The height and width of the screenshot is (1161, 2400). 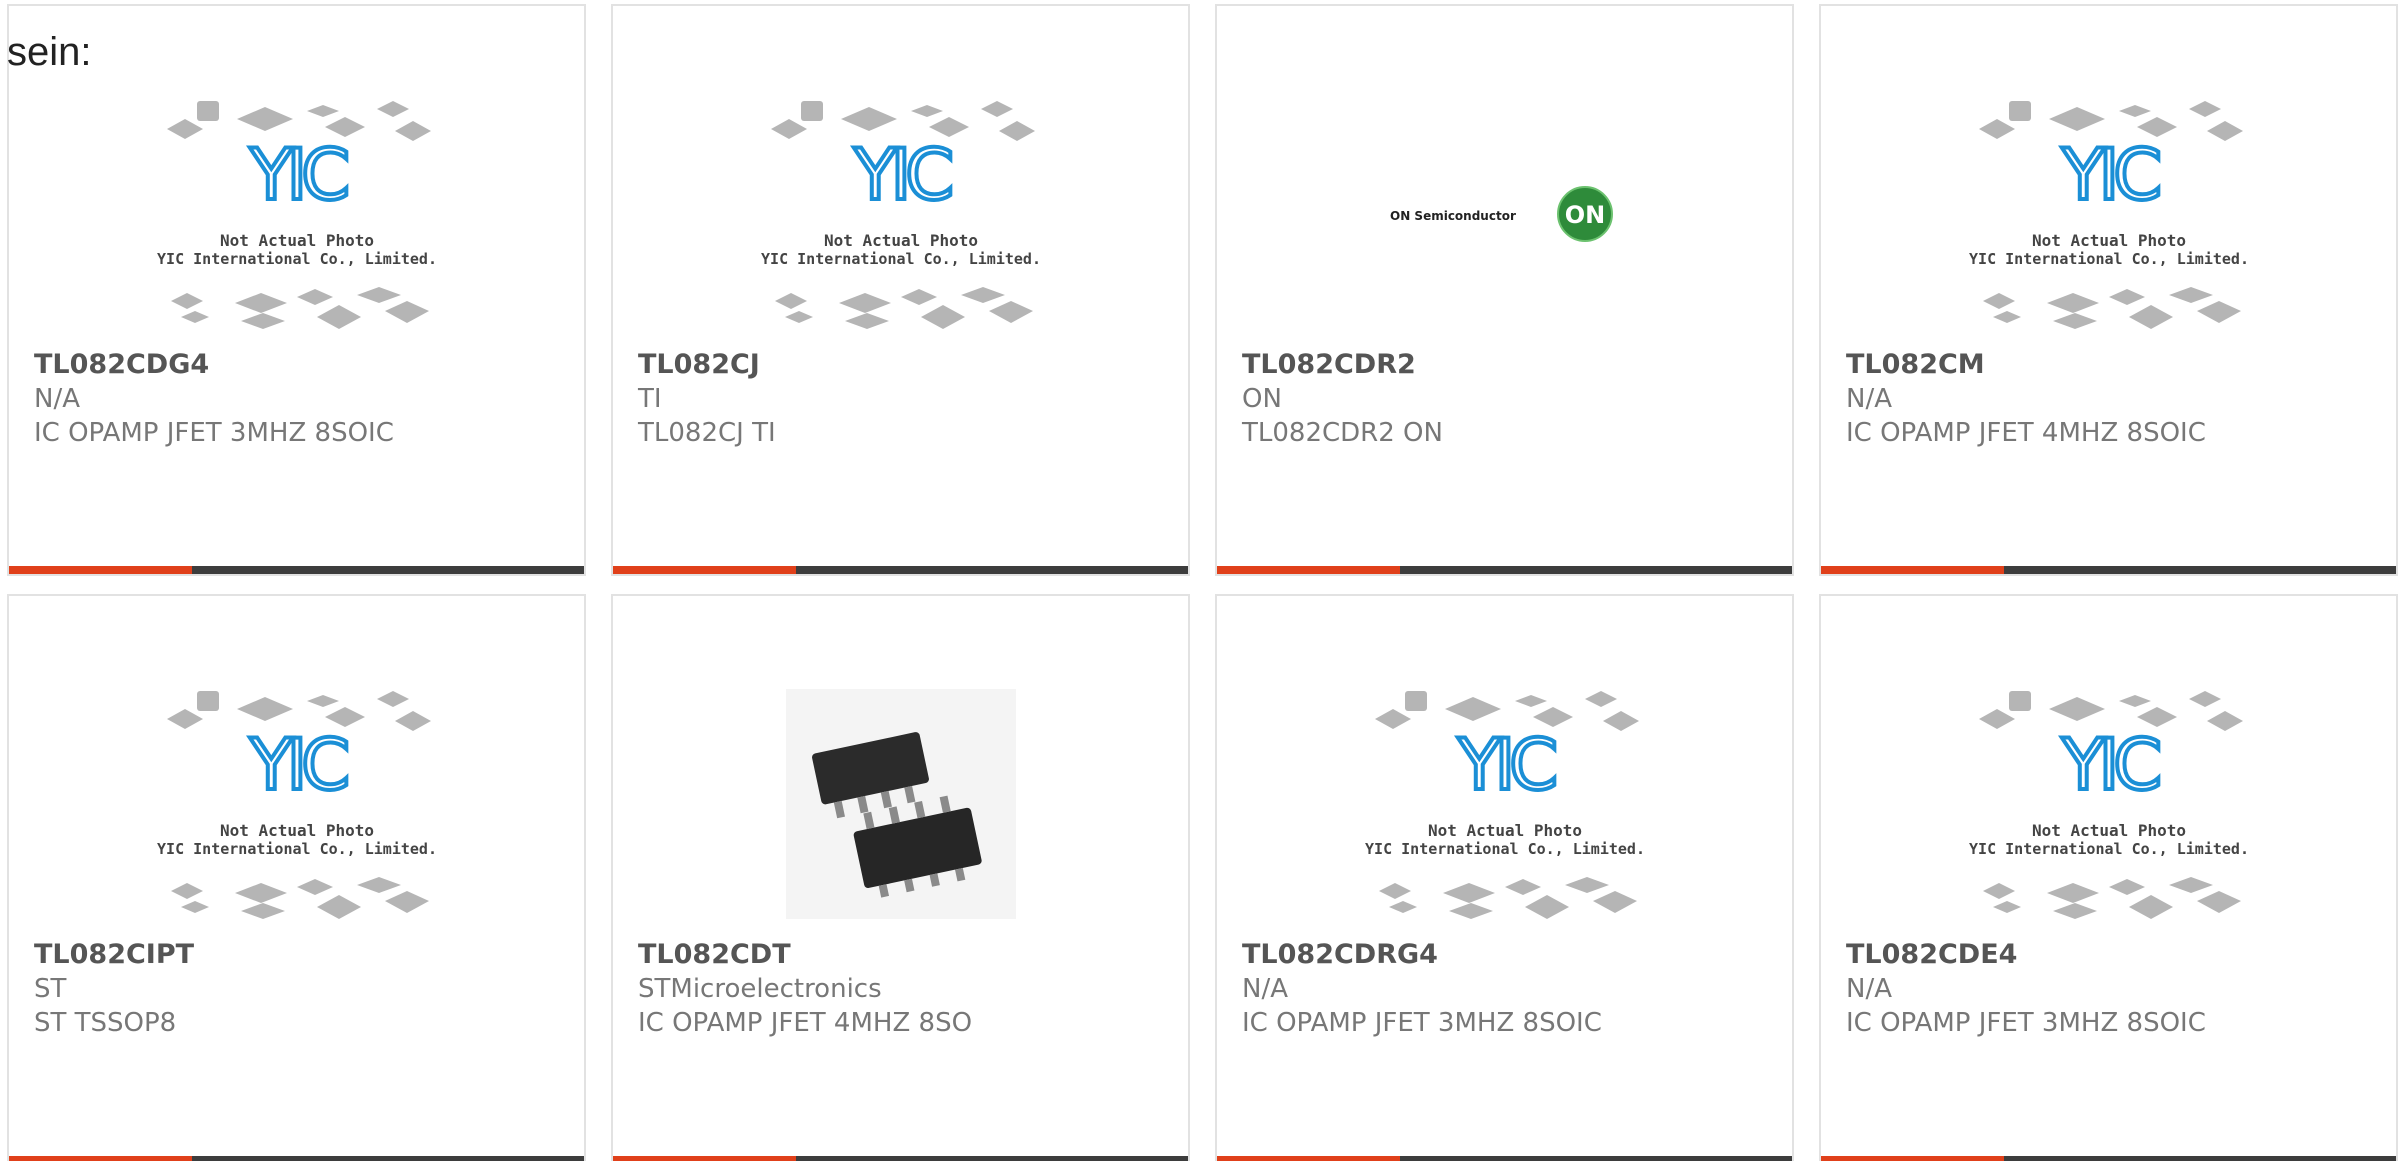 What do you see at coordinates (650, 399) in the screenshot?
I see `manufacturer: TI` at bounding box center [650, 399].